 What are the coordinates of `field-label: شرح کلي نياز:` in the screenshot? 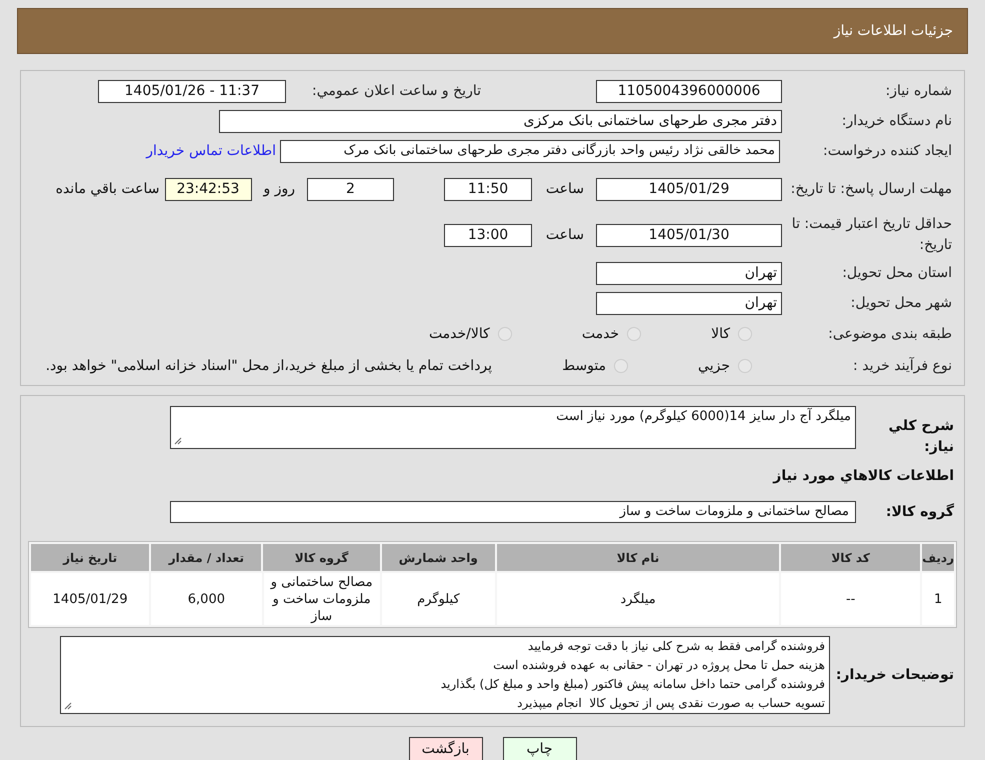 It's located at (921, 437).